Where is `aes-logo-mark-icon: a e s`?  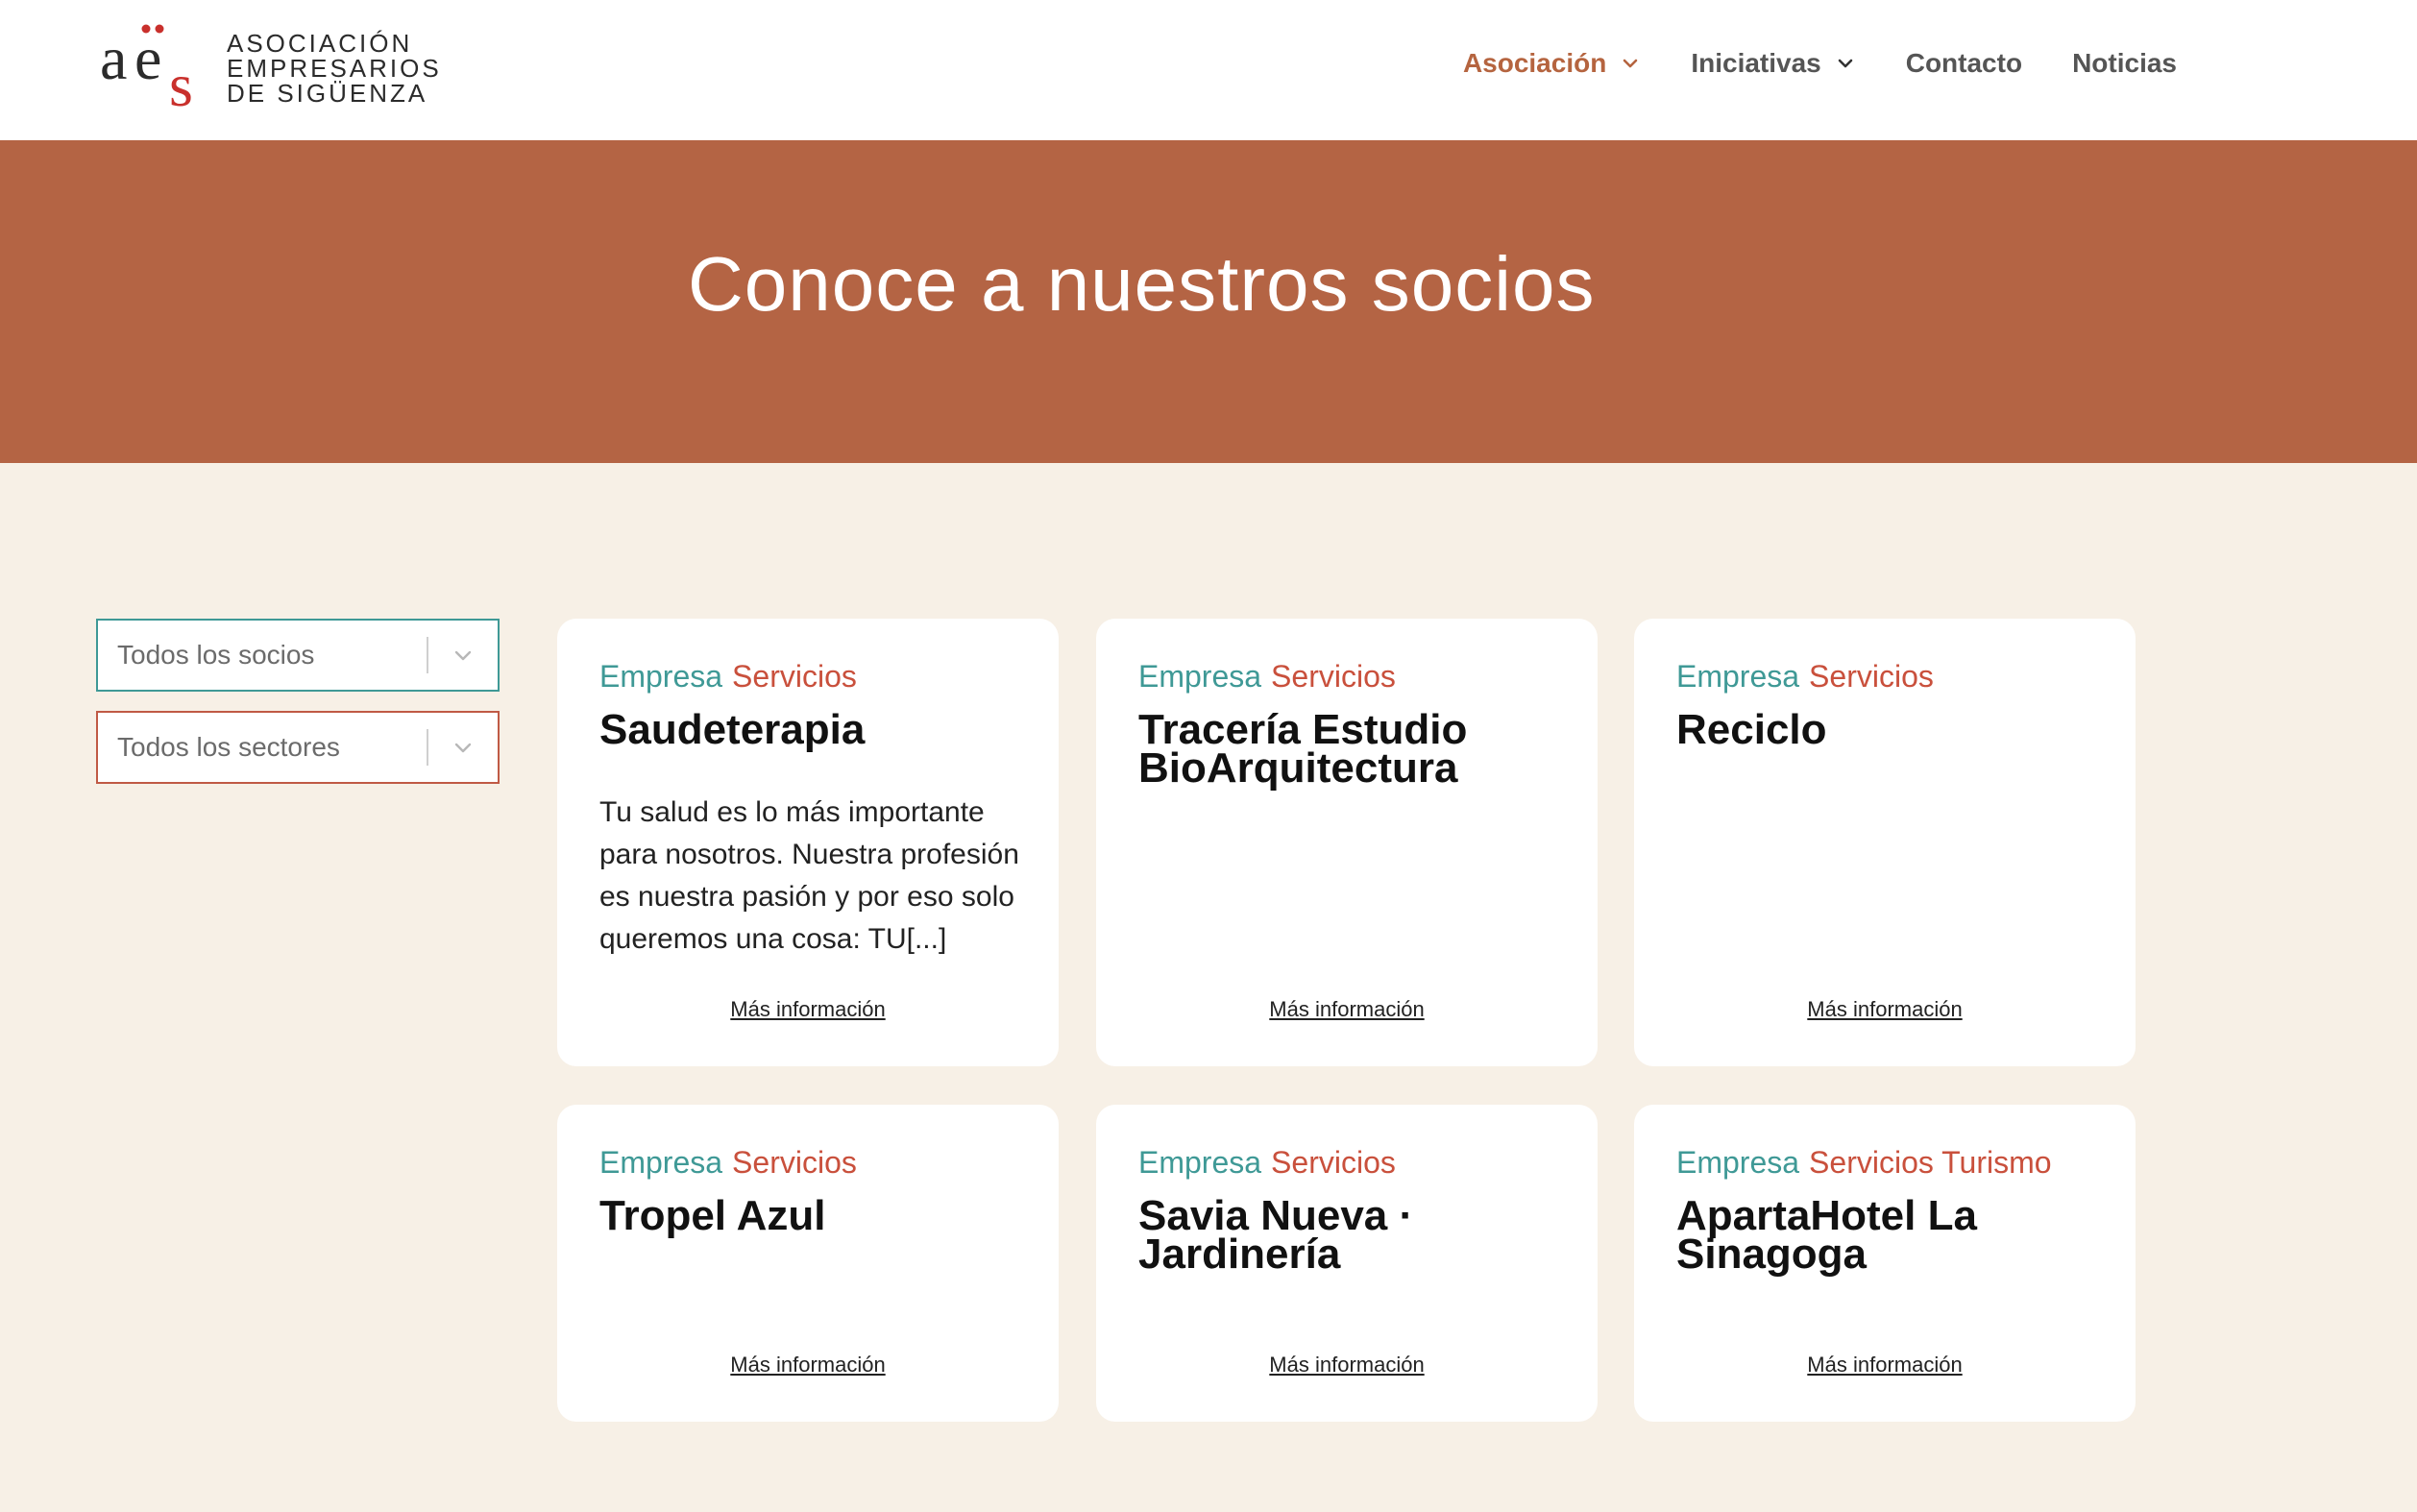
aes-logo-mark-icon: a e s is located at coordinates (146, 67).